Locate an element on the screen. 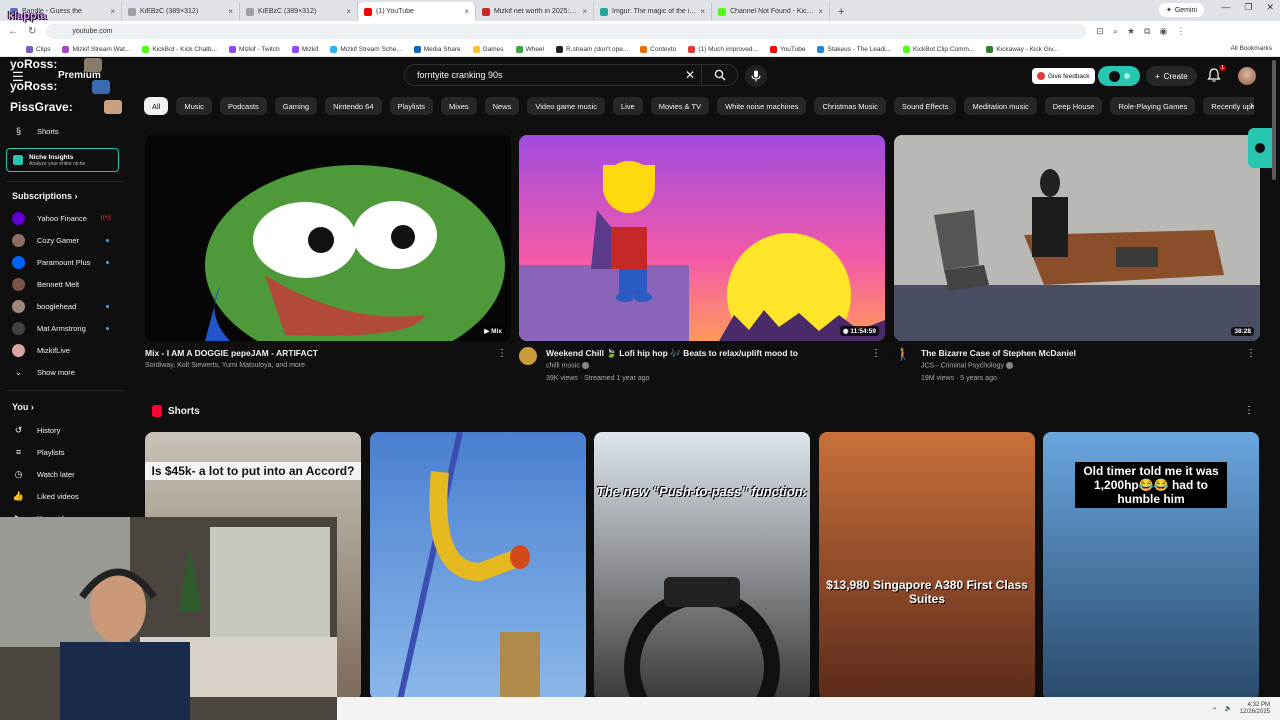 This screenshot has width=1280, height=720. sidebar-item-you: ↺ History is located at coordinates (69, 430).